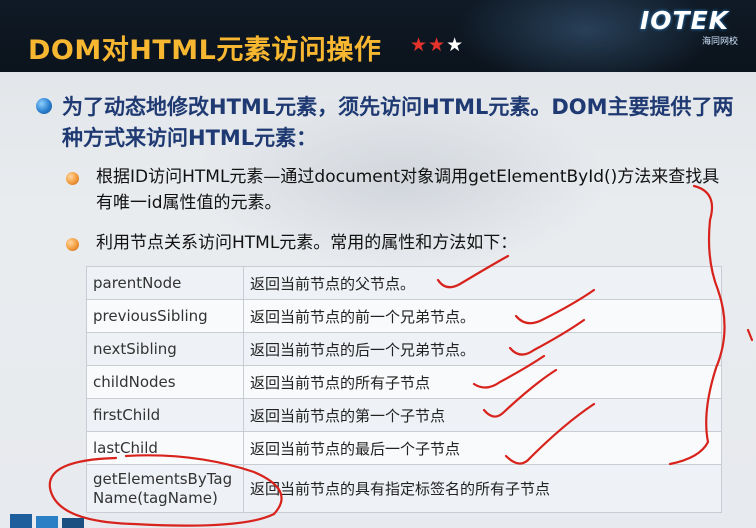 Image resolution: width=756 pixels, height=528 pixels. I want to click on slide-title: DOM对HTML元素访问操作, so click(205, 50).